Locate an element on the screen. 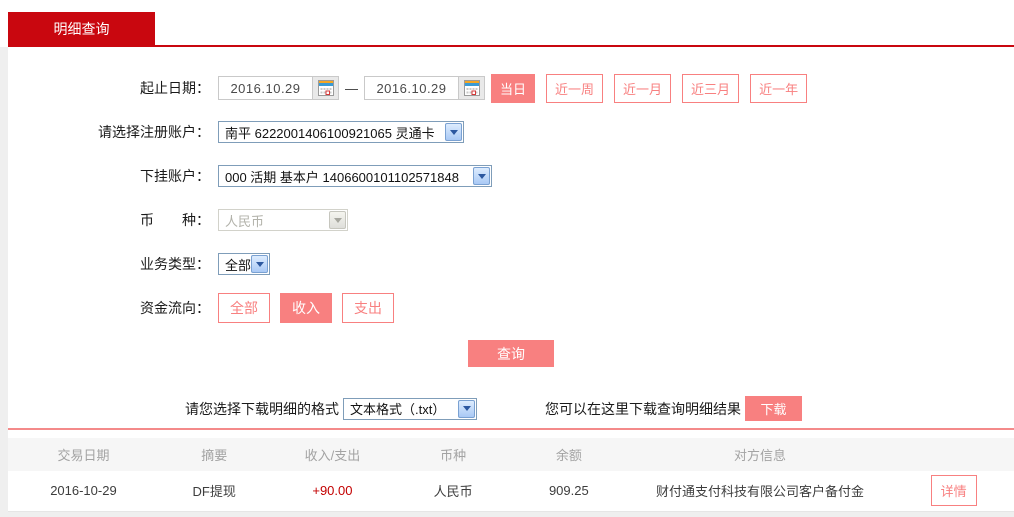  table-header-balance: 余额 is located at coordinates (568, 454).